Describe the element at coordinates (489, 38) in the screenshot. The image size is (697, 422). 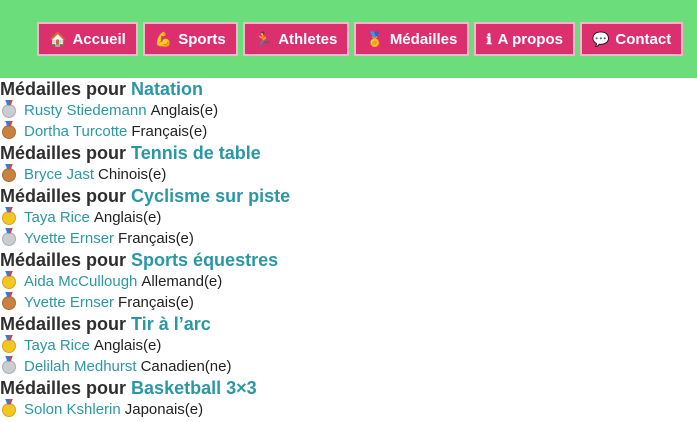
I see `info-icon: ℹ` at that location.